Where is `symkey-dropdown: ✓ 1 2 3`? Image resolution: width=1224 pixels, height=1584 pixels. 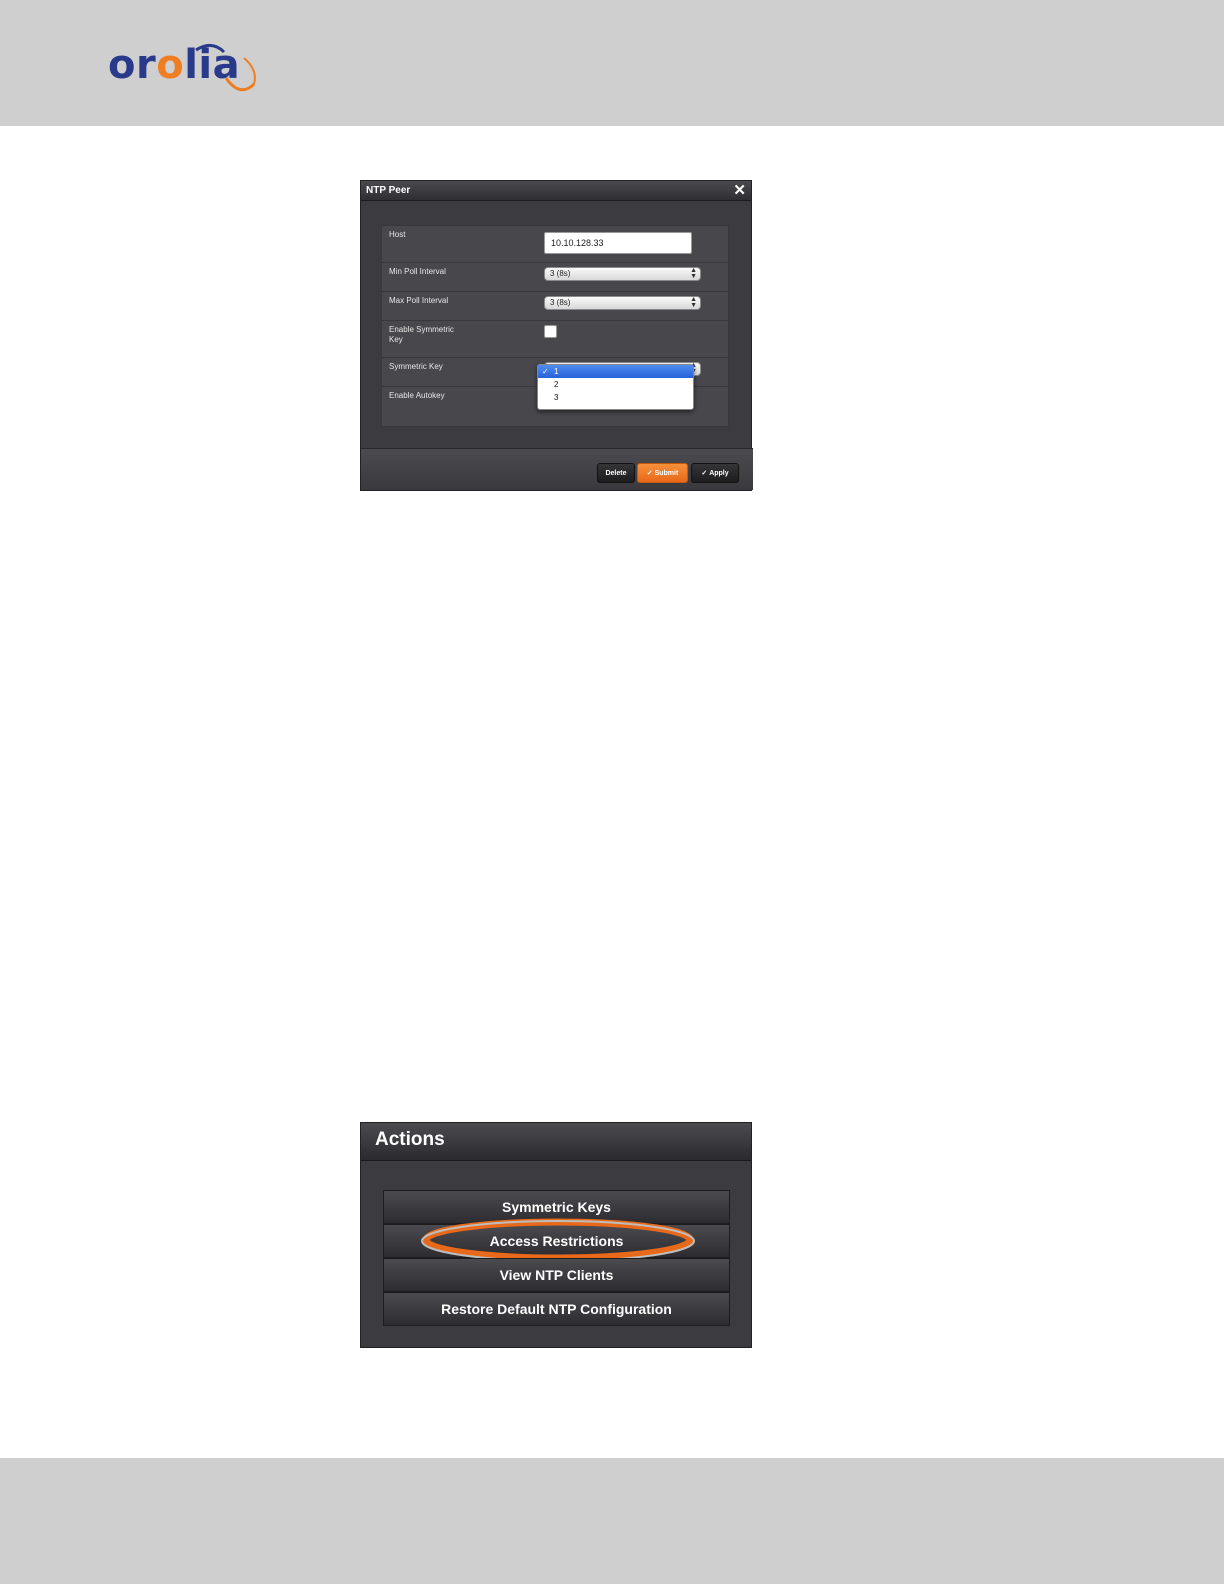 symkey-dropdown: ✓ 1 2 3 is located at coordinates (615, 387).